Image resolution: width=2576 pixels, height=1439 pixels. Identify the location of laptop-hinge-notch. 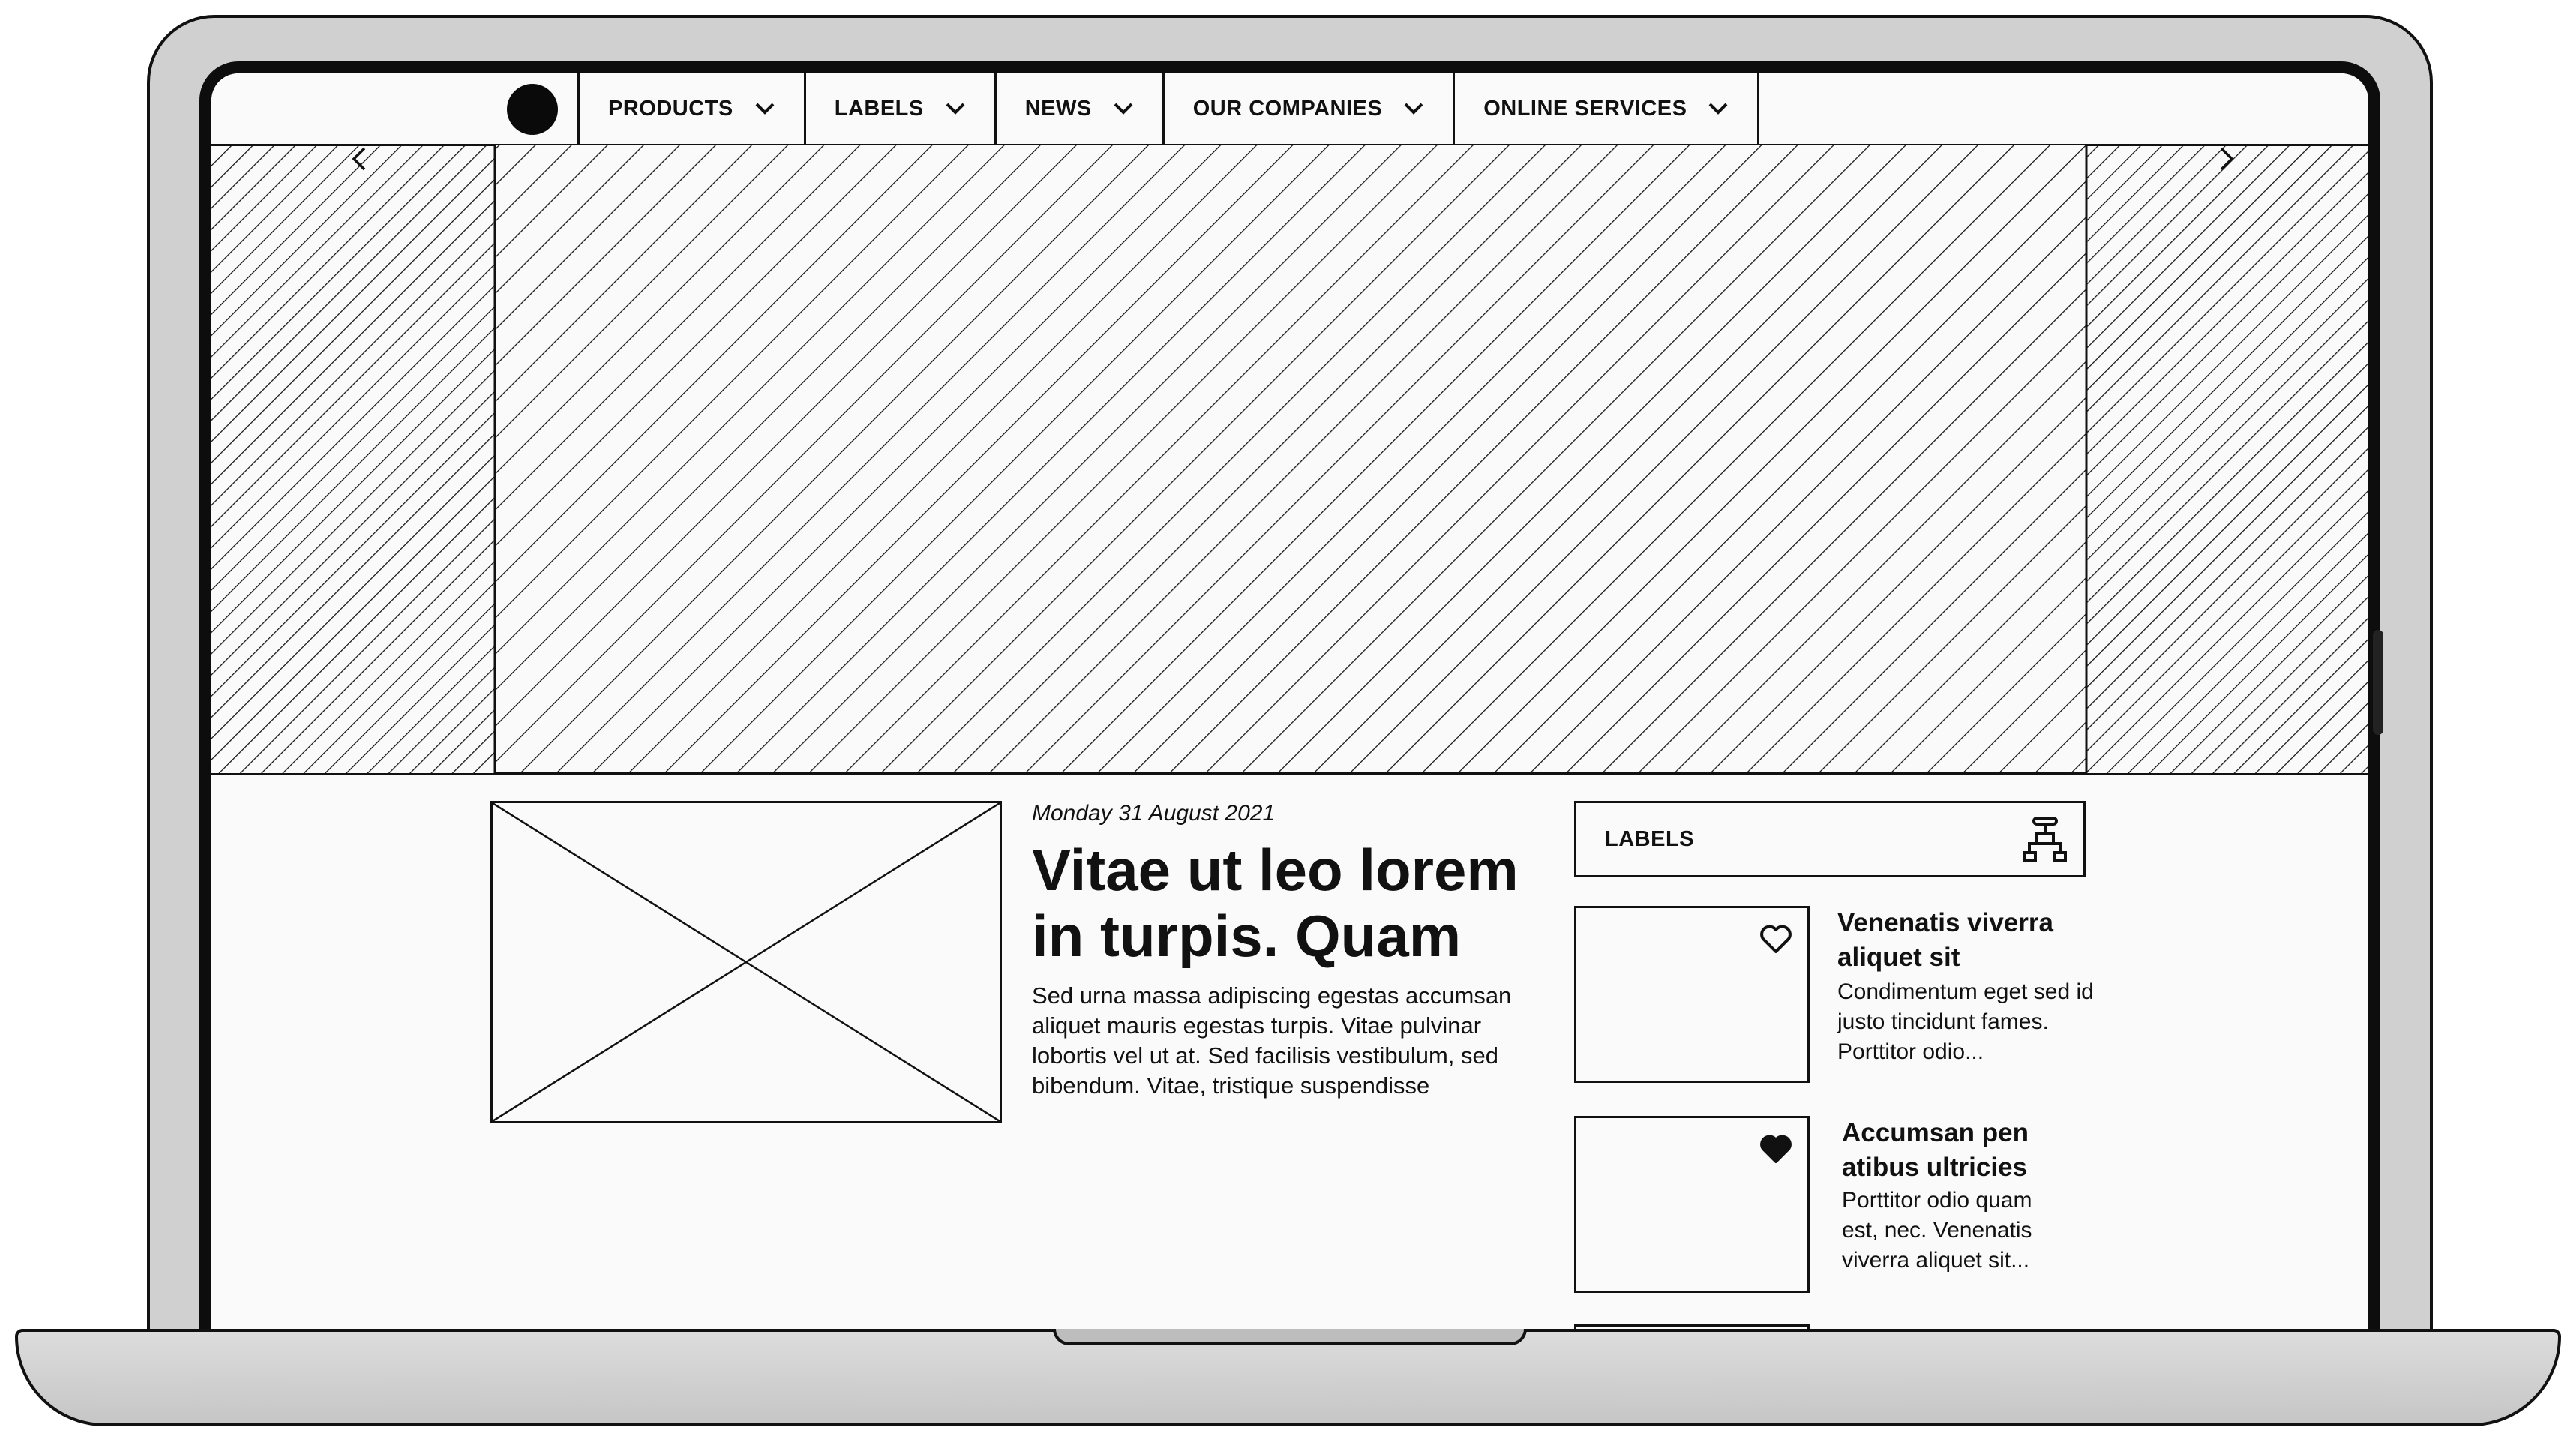
(1290, 1337).